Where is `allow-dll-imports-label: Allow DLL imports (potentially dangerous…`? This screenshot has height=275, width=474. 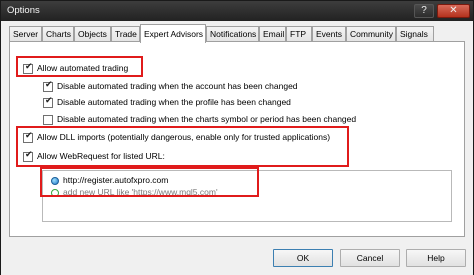
allow-dll-imports-label: Allow DLL imports (potentially dangerous… is located at coordinates (184, 137).